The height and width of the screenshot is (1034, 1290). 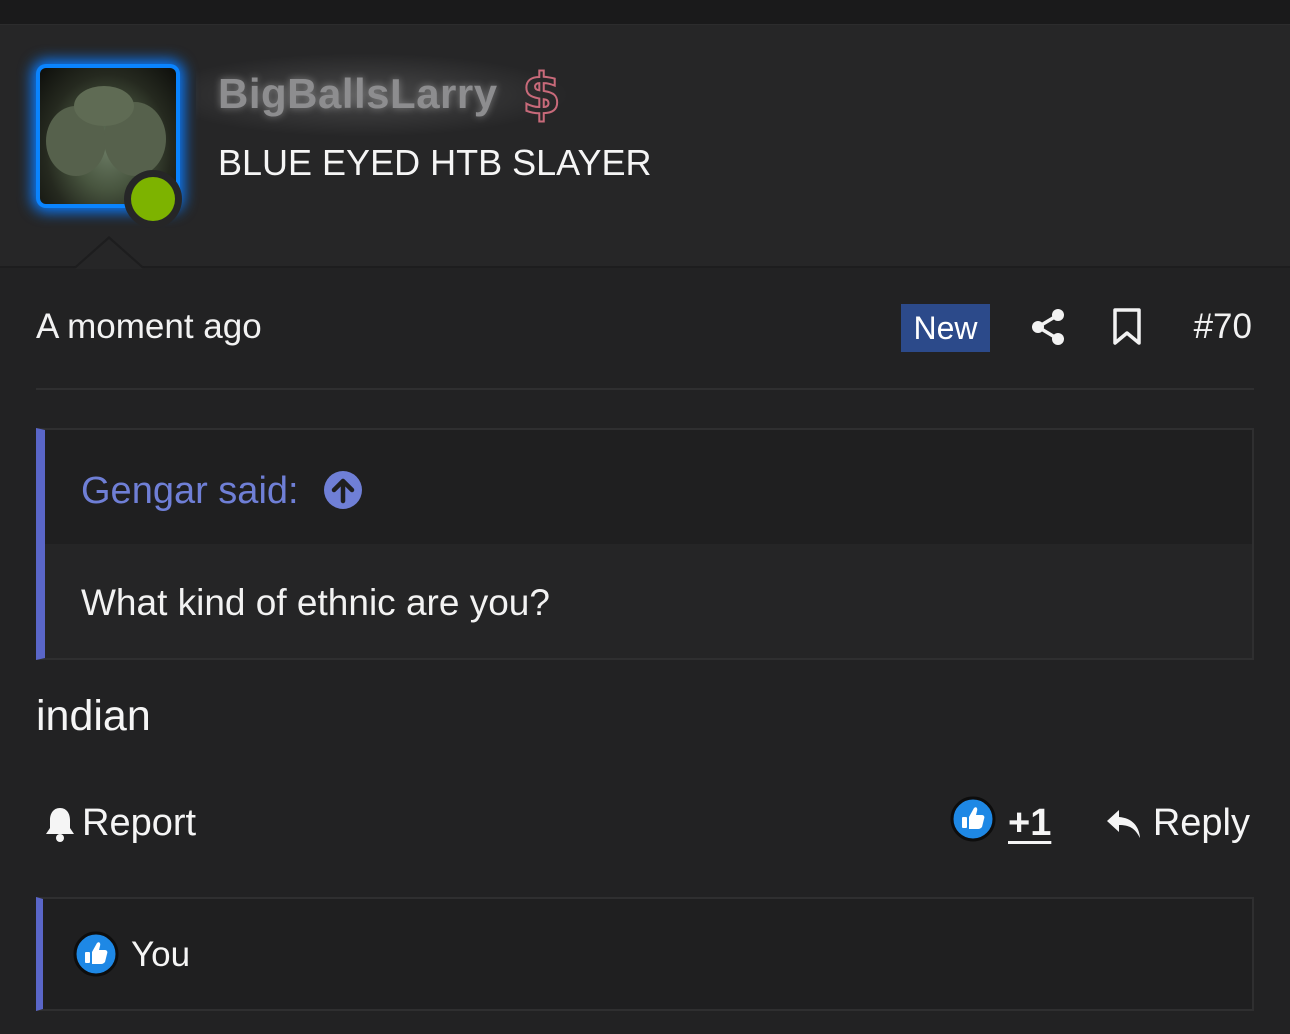 I want to click on username: BigBallsLarry, so click(x=358, y=94).